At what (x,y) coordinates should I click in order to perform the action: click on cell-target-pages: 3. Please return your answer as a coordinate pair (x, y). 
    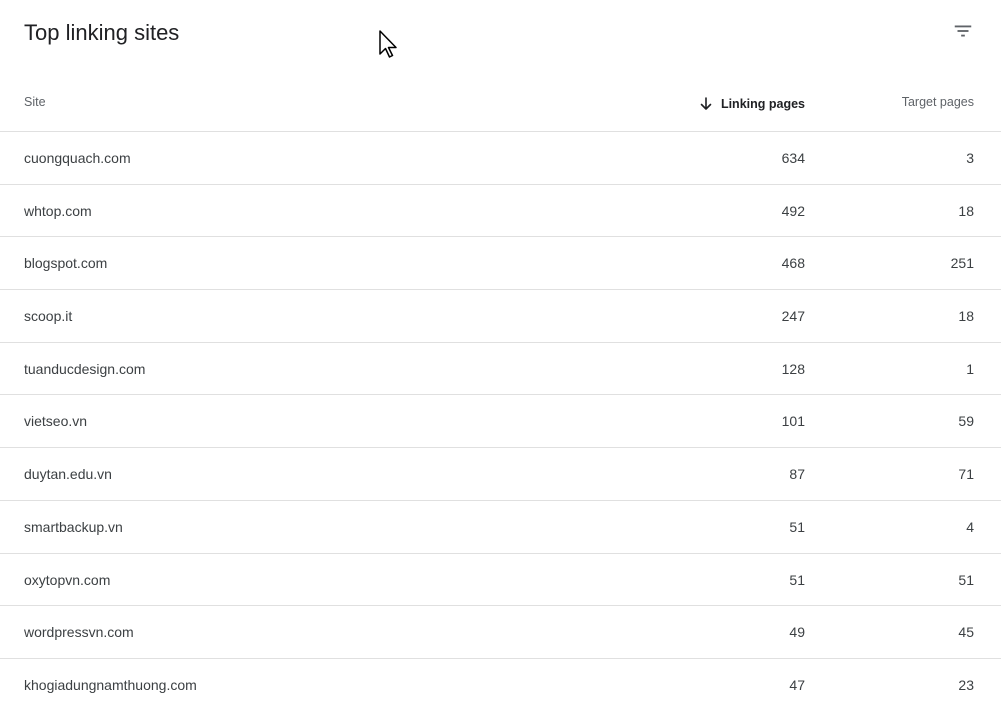
    Looking at the image, I should click on (970, 158).